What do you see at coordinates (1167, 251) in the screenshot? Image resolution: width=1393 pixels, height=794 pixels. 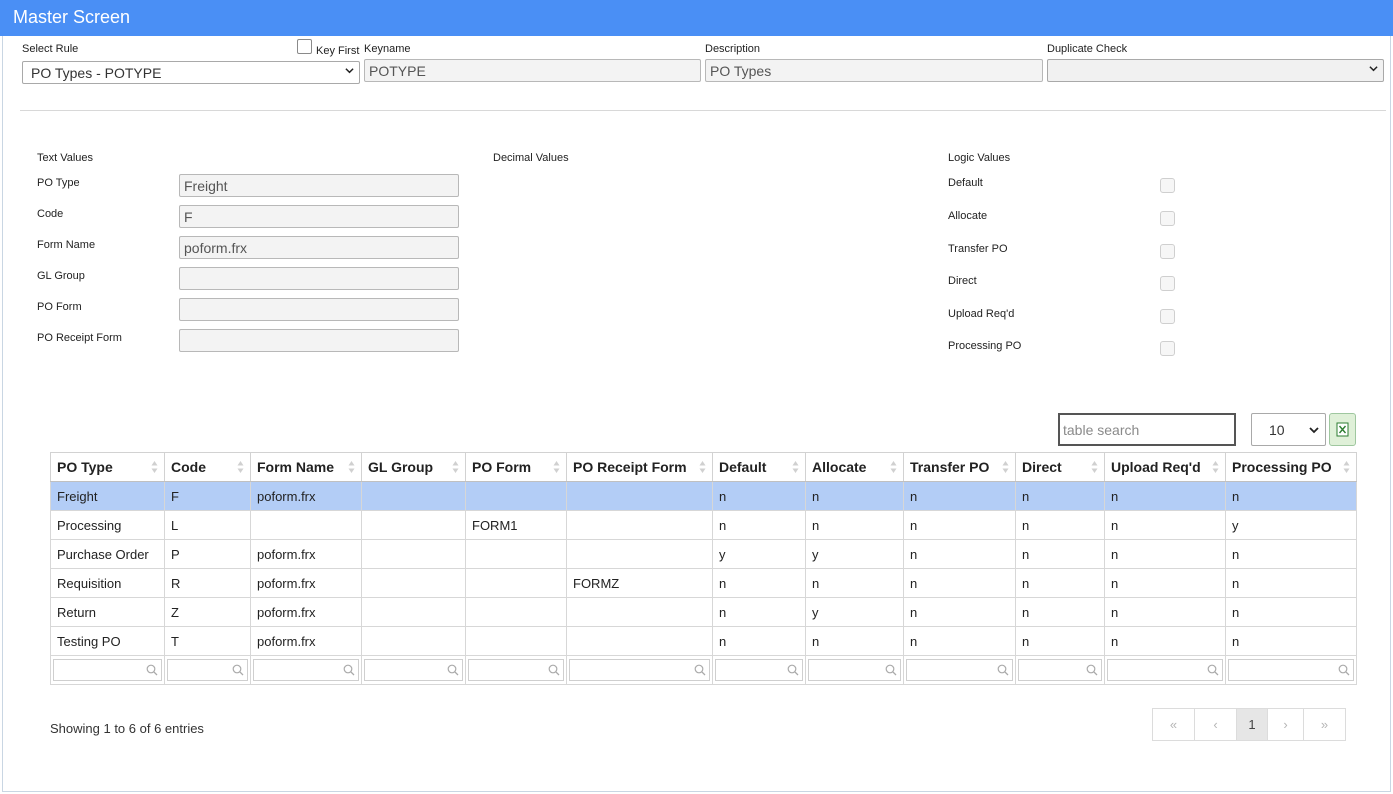 I see `transfer-po-checkbox` at bounding box center [1167, 251].